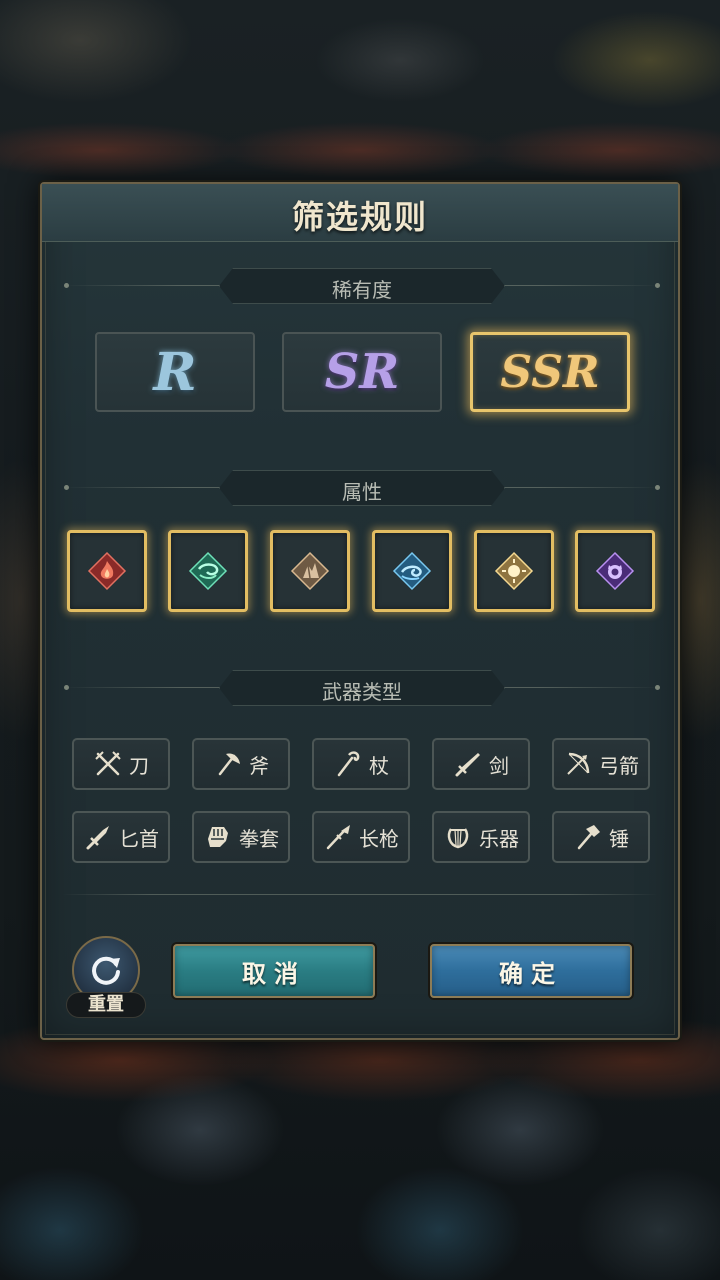 This screenshot has width=720, height=1280. Describe the element at coordinates (139, 765) in the screenshot. I see `weapon-blade-label: 刀` at that location.